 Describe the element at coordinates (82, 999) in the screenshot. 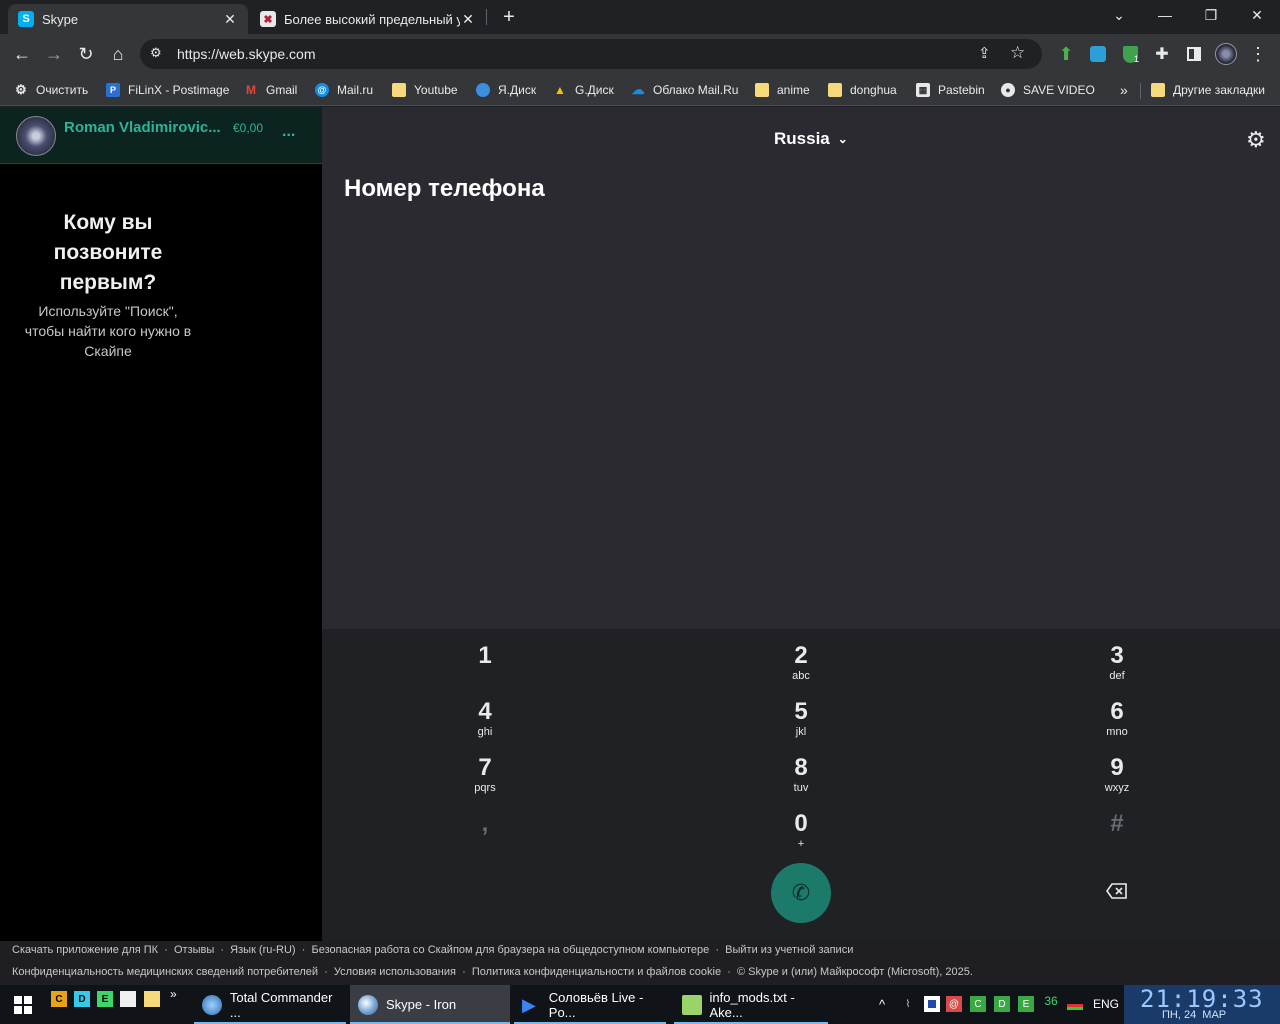

I see `drive-d-icon: D` at that location.